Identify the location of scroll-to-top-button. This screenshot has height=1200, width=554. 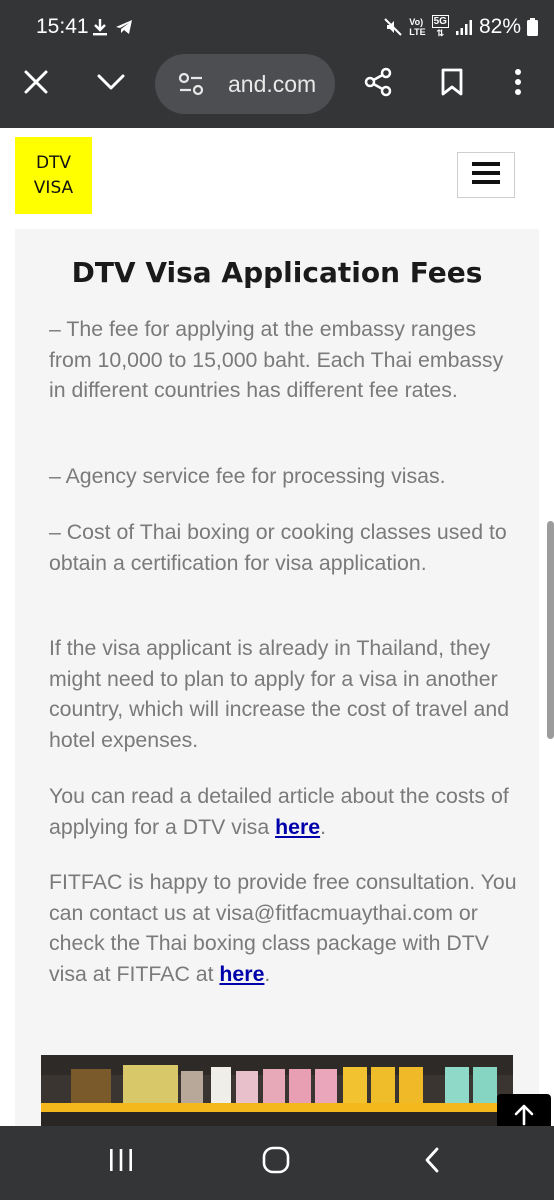
(524, 1112).